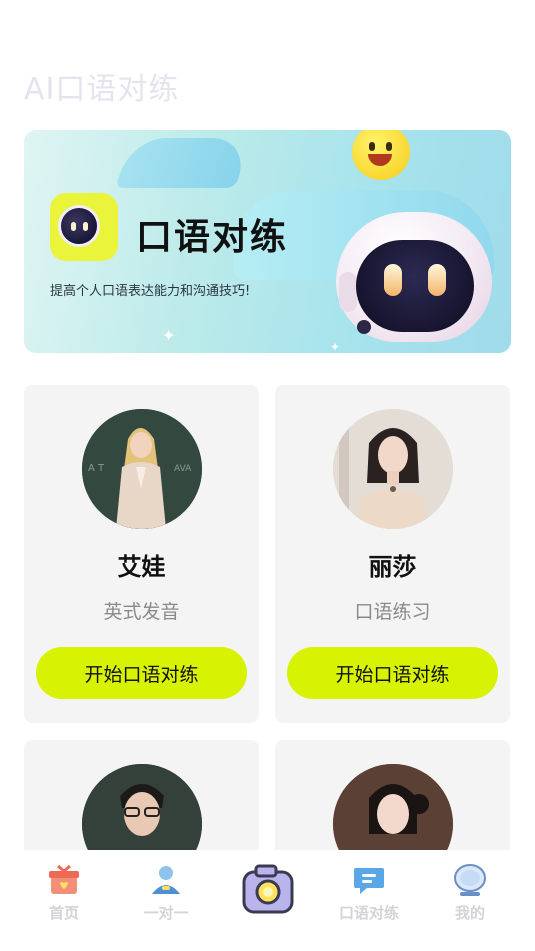 The width and height of the screenshot is (535, 951). Describe the element at coordinates (166, 880) in the screenshot. I see `person-icon` at that location.